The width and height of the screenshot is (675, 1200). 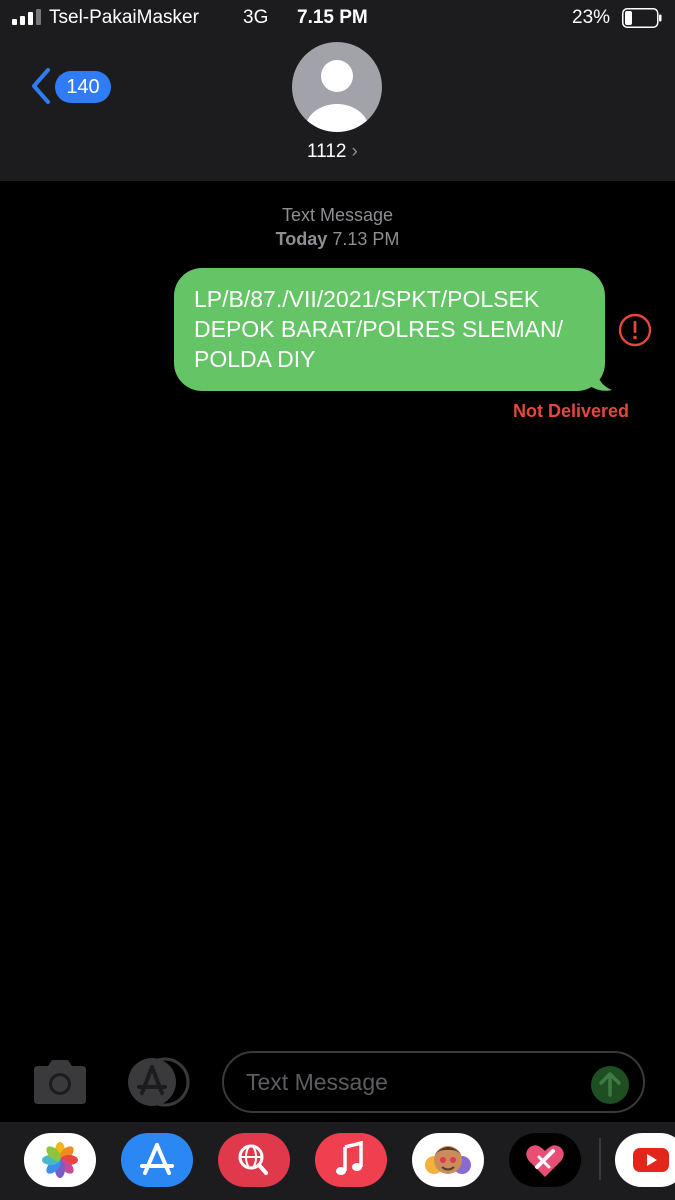 What do you see at coordinates (332, 17) in the screenshot?
I see `clock: 7.15 PM` at bounding box center [332, 17].